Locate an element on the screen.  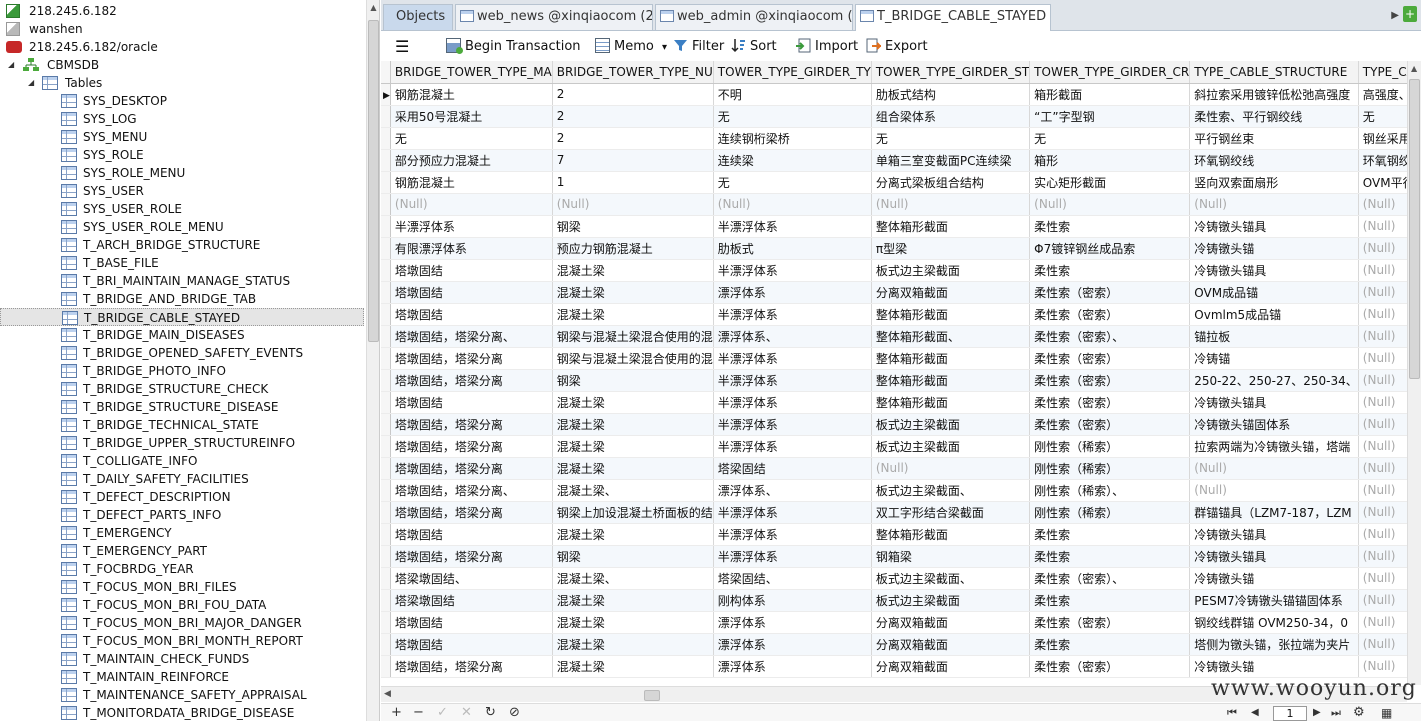
table-node: T_FOCUS_MON_BRI_MAJOR_DANGER is located at coordinates (182, 623).